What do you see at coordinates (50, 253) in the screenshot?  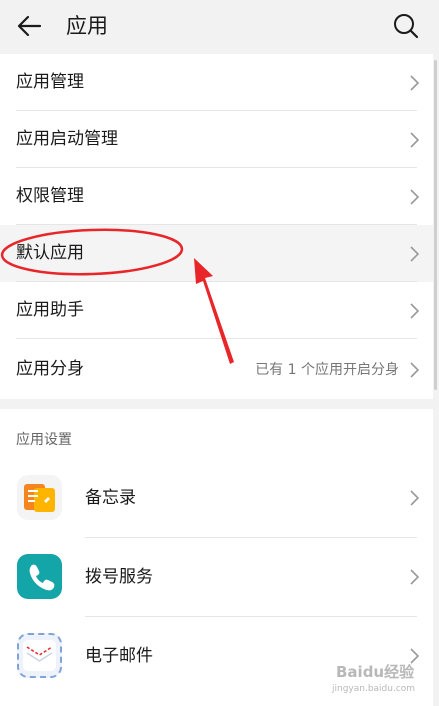 I see `menu-item-label: 默认应用` at bounding box center [50, 253].